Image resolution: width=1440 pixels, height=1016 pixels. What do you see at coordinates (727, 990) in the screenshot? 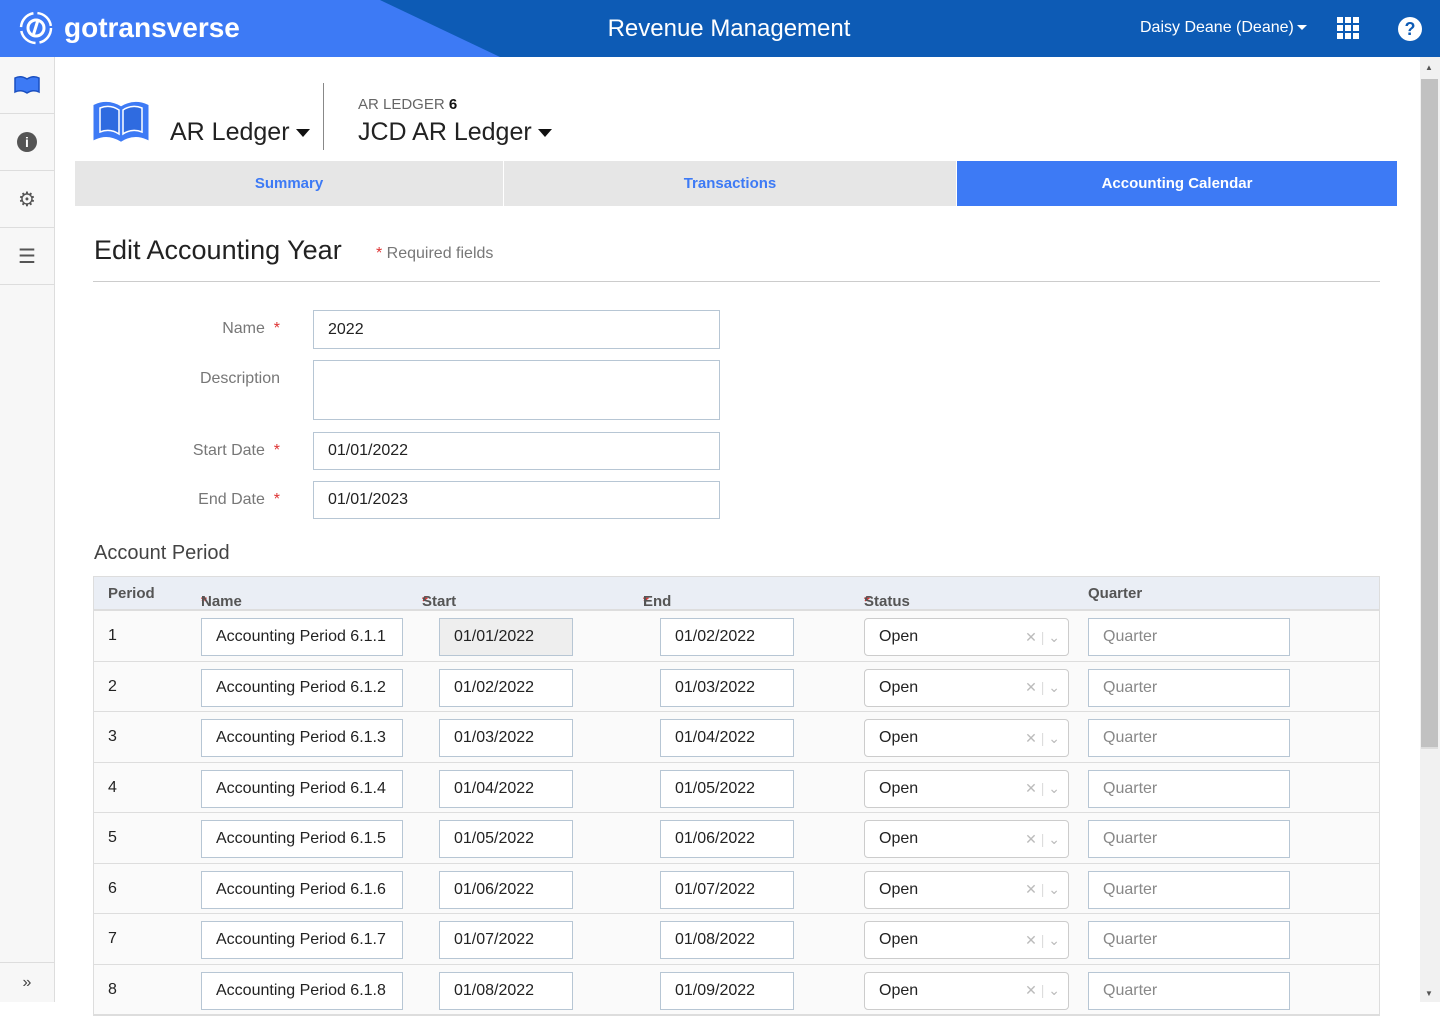
I see `period-end-date-input: 01/09/2022` at bounding box center [727, 990].